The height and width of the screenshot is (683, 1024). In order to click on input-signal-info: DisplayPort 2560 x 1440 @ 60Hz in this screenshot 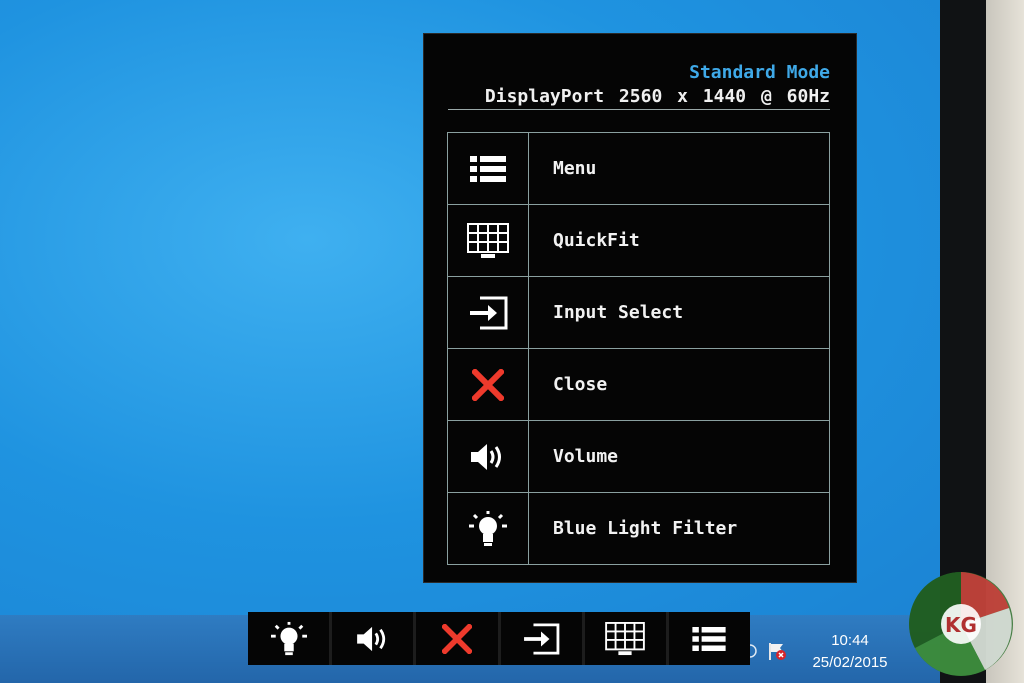, I will do `click(657, 96)`.